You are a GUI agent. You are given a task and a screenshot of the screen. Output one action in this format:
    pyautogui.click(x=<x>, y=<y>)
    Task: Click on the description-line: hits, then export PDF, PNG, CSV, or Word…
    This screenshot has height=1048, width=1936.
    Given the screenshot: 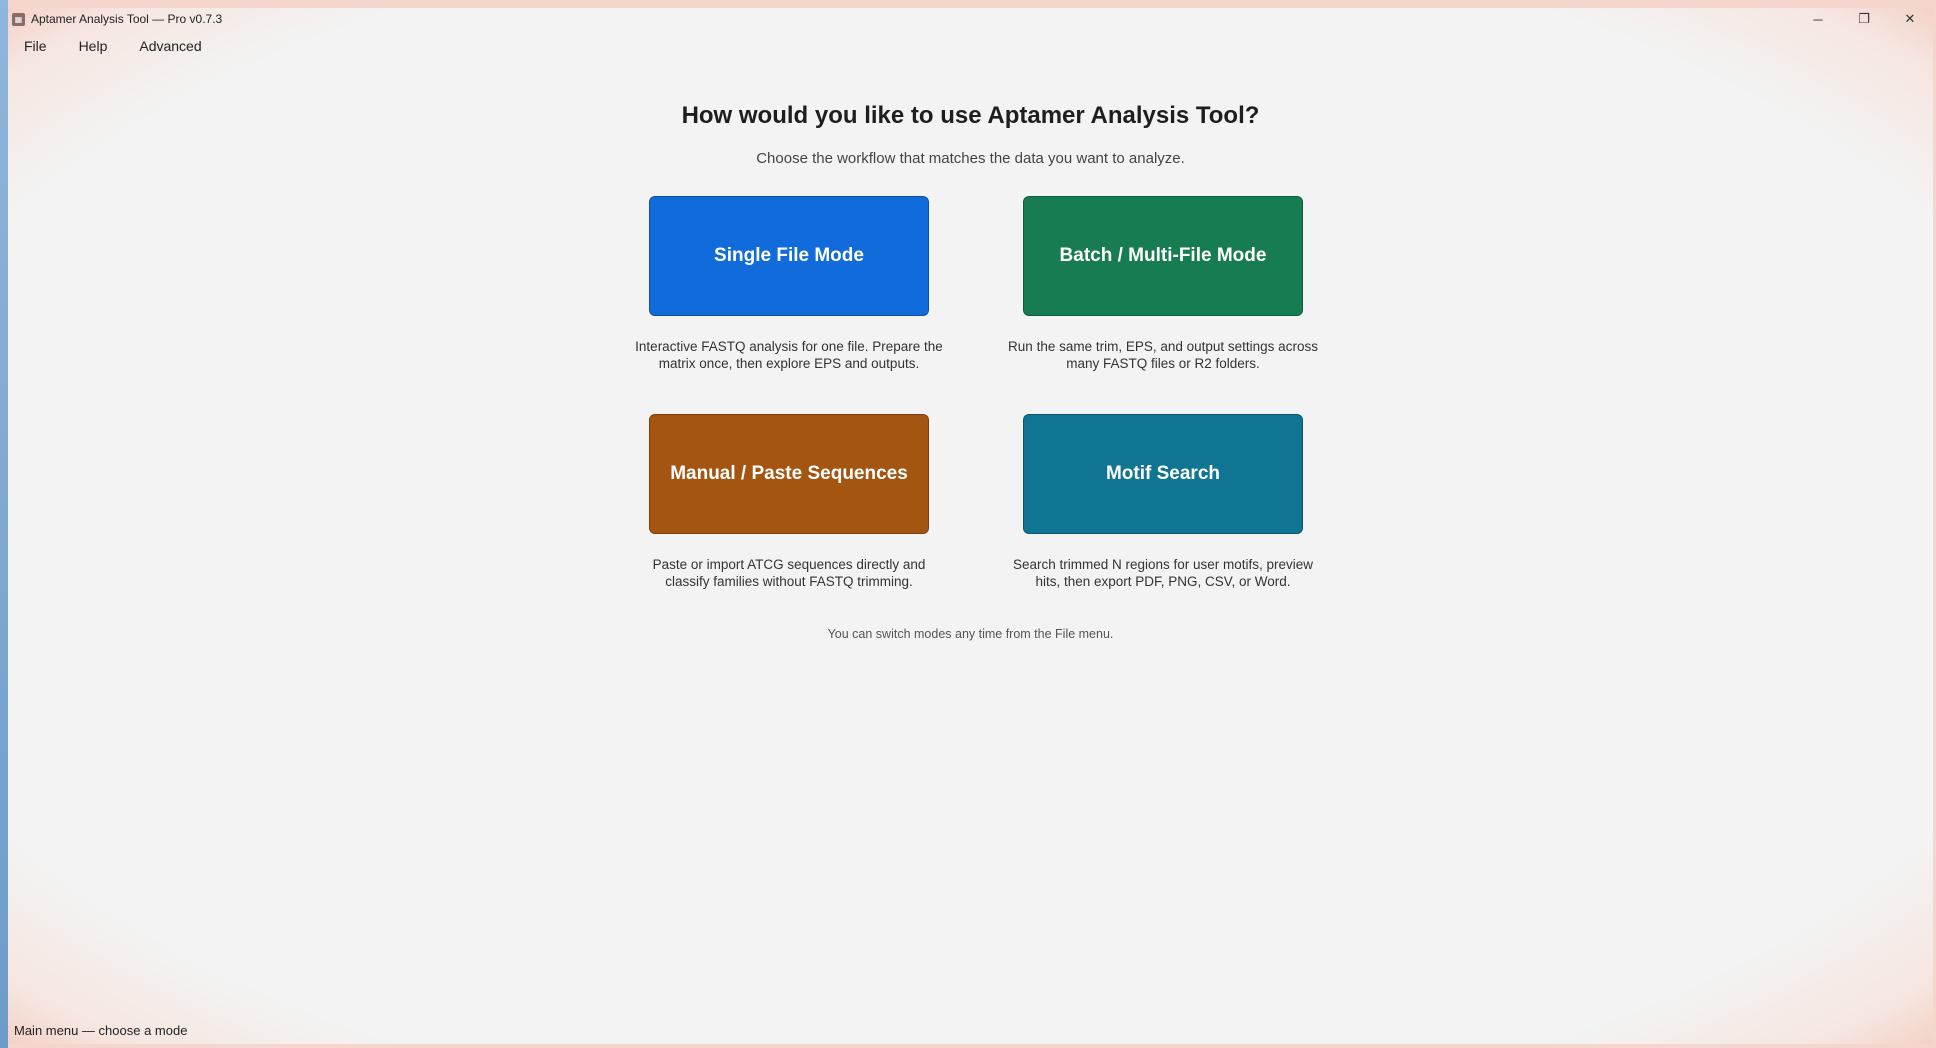 What is the action you would take?
    pyautogui.click(x=1163, y=581)
    